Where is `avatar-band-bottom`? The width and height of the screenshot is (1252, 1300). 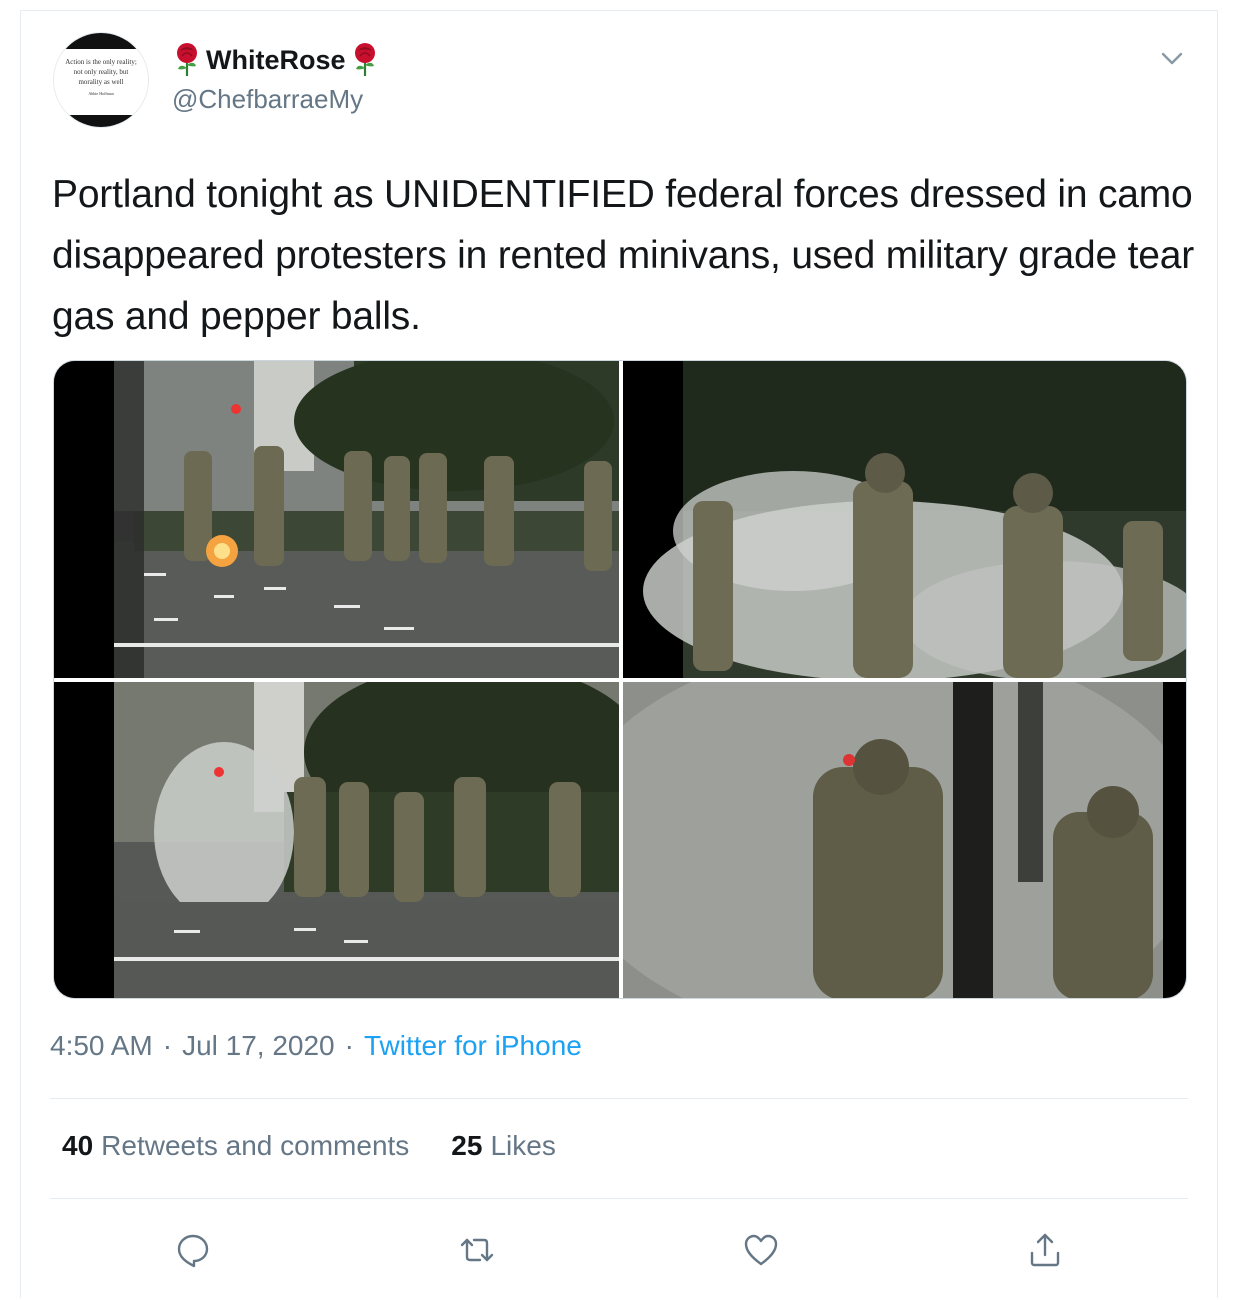
avatar-band-bottom is located at coordinates (101, 121).